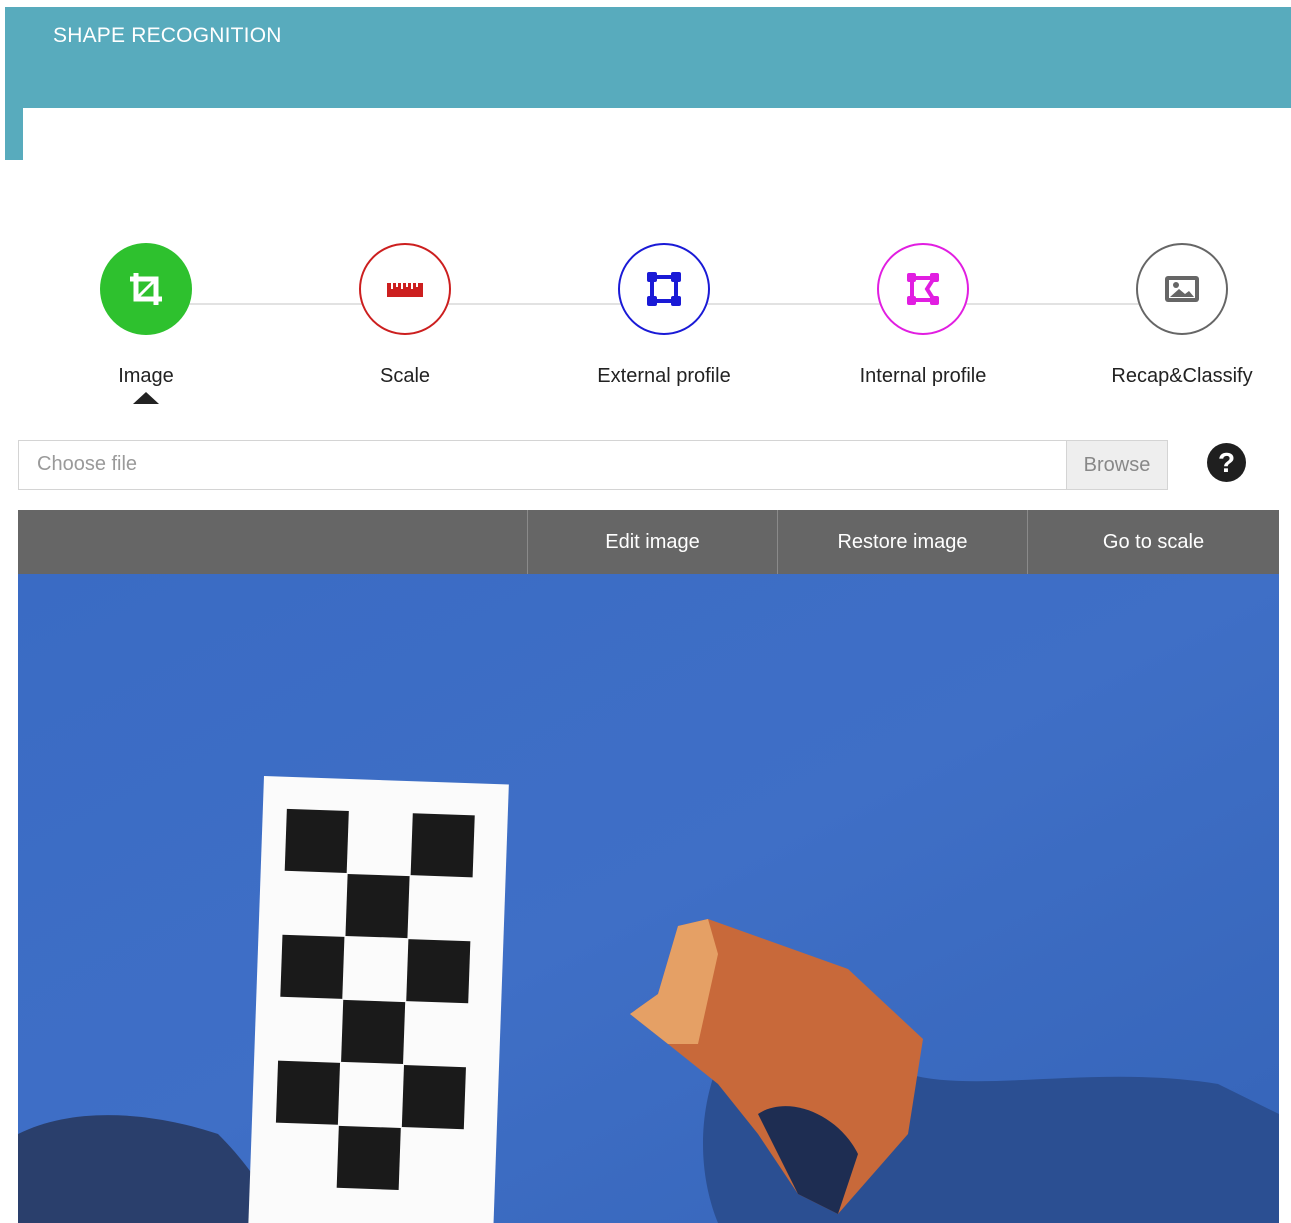  What do you see at coordinates (664, 289) in the screenshot?
I see `square-nodes-icon` at bounding box center [664, 289].